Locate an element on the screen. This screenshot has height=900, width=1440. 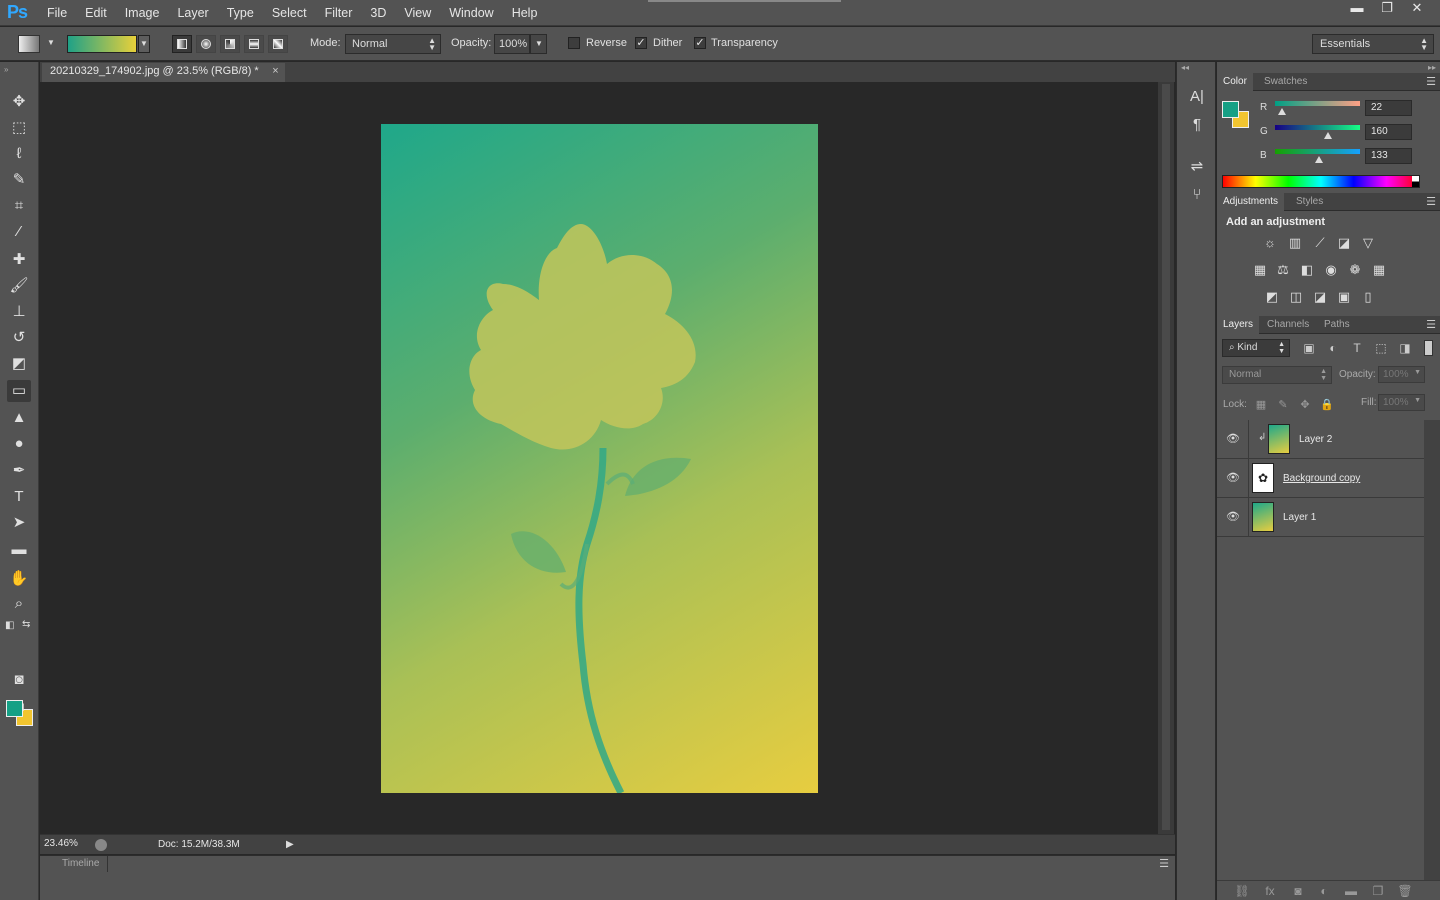
lock-all-icon: 🔒 is located at coordinates (1327, 405).